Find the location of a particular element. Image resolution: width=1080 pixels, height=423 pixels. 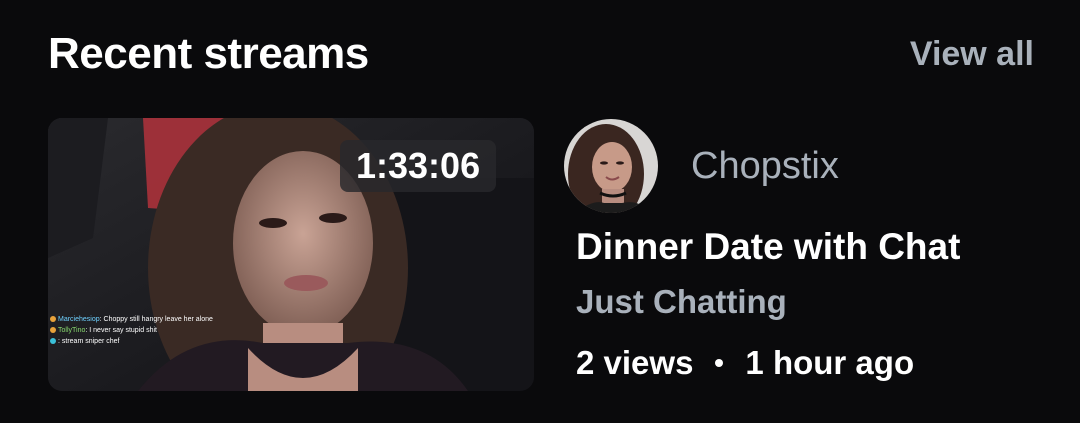

avatar-image is located at coordinates (611, 166).